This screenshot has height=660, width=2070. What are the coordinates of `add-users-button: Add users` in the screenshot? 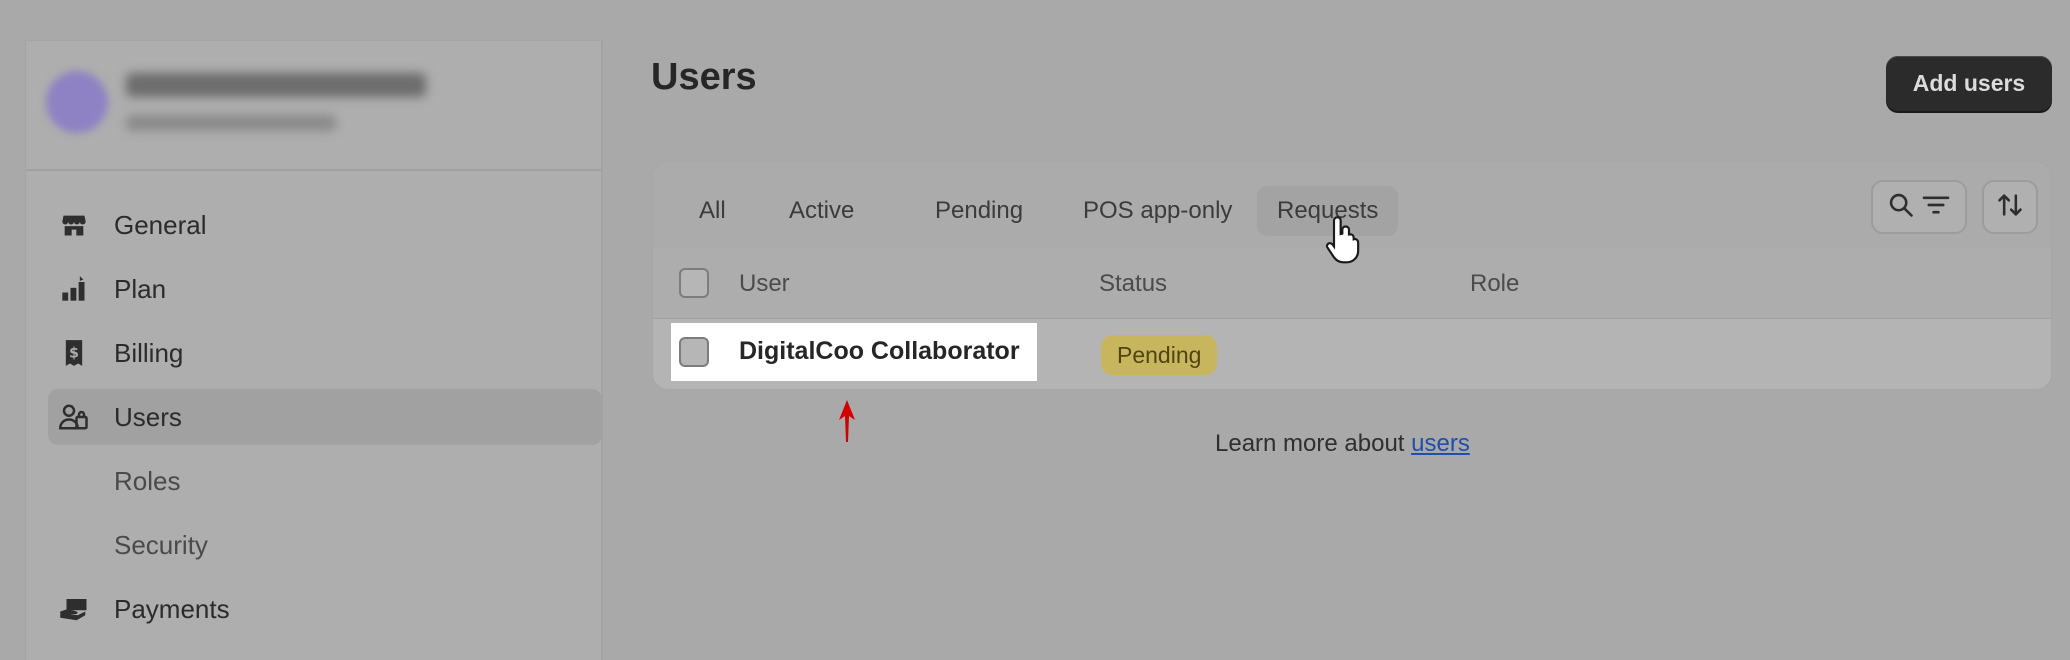 It's located at (1969, 83).